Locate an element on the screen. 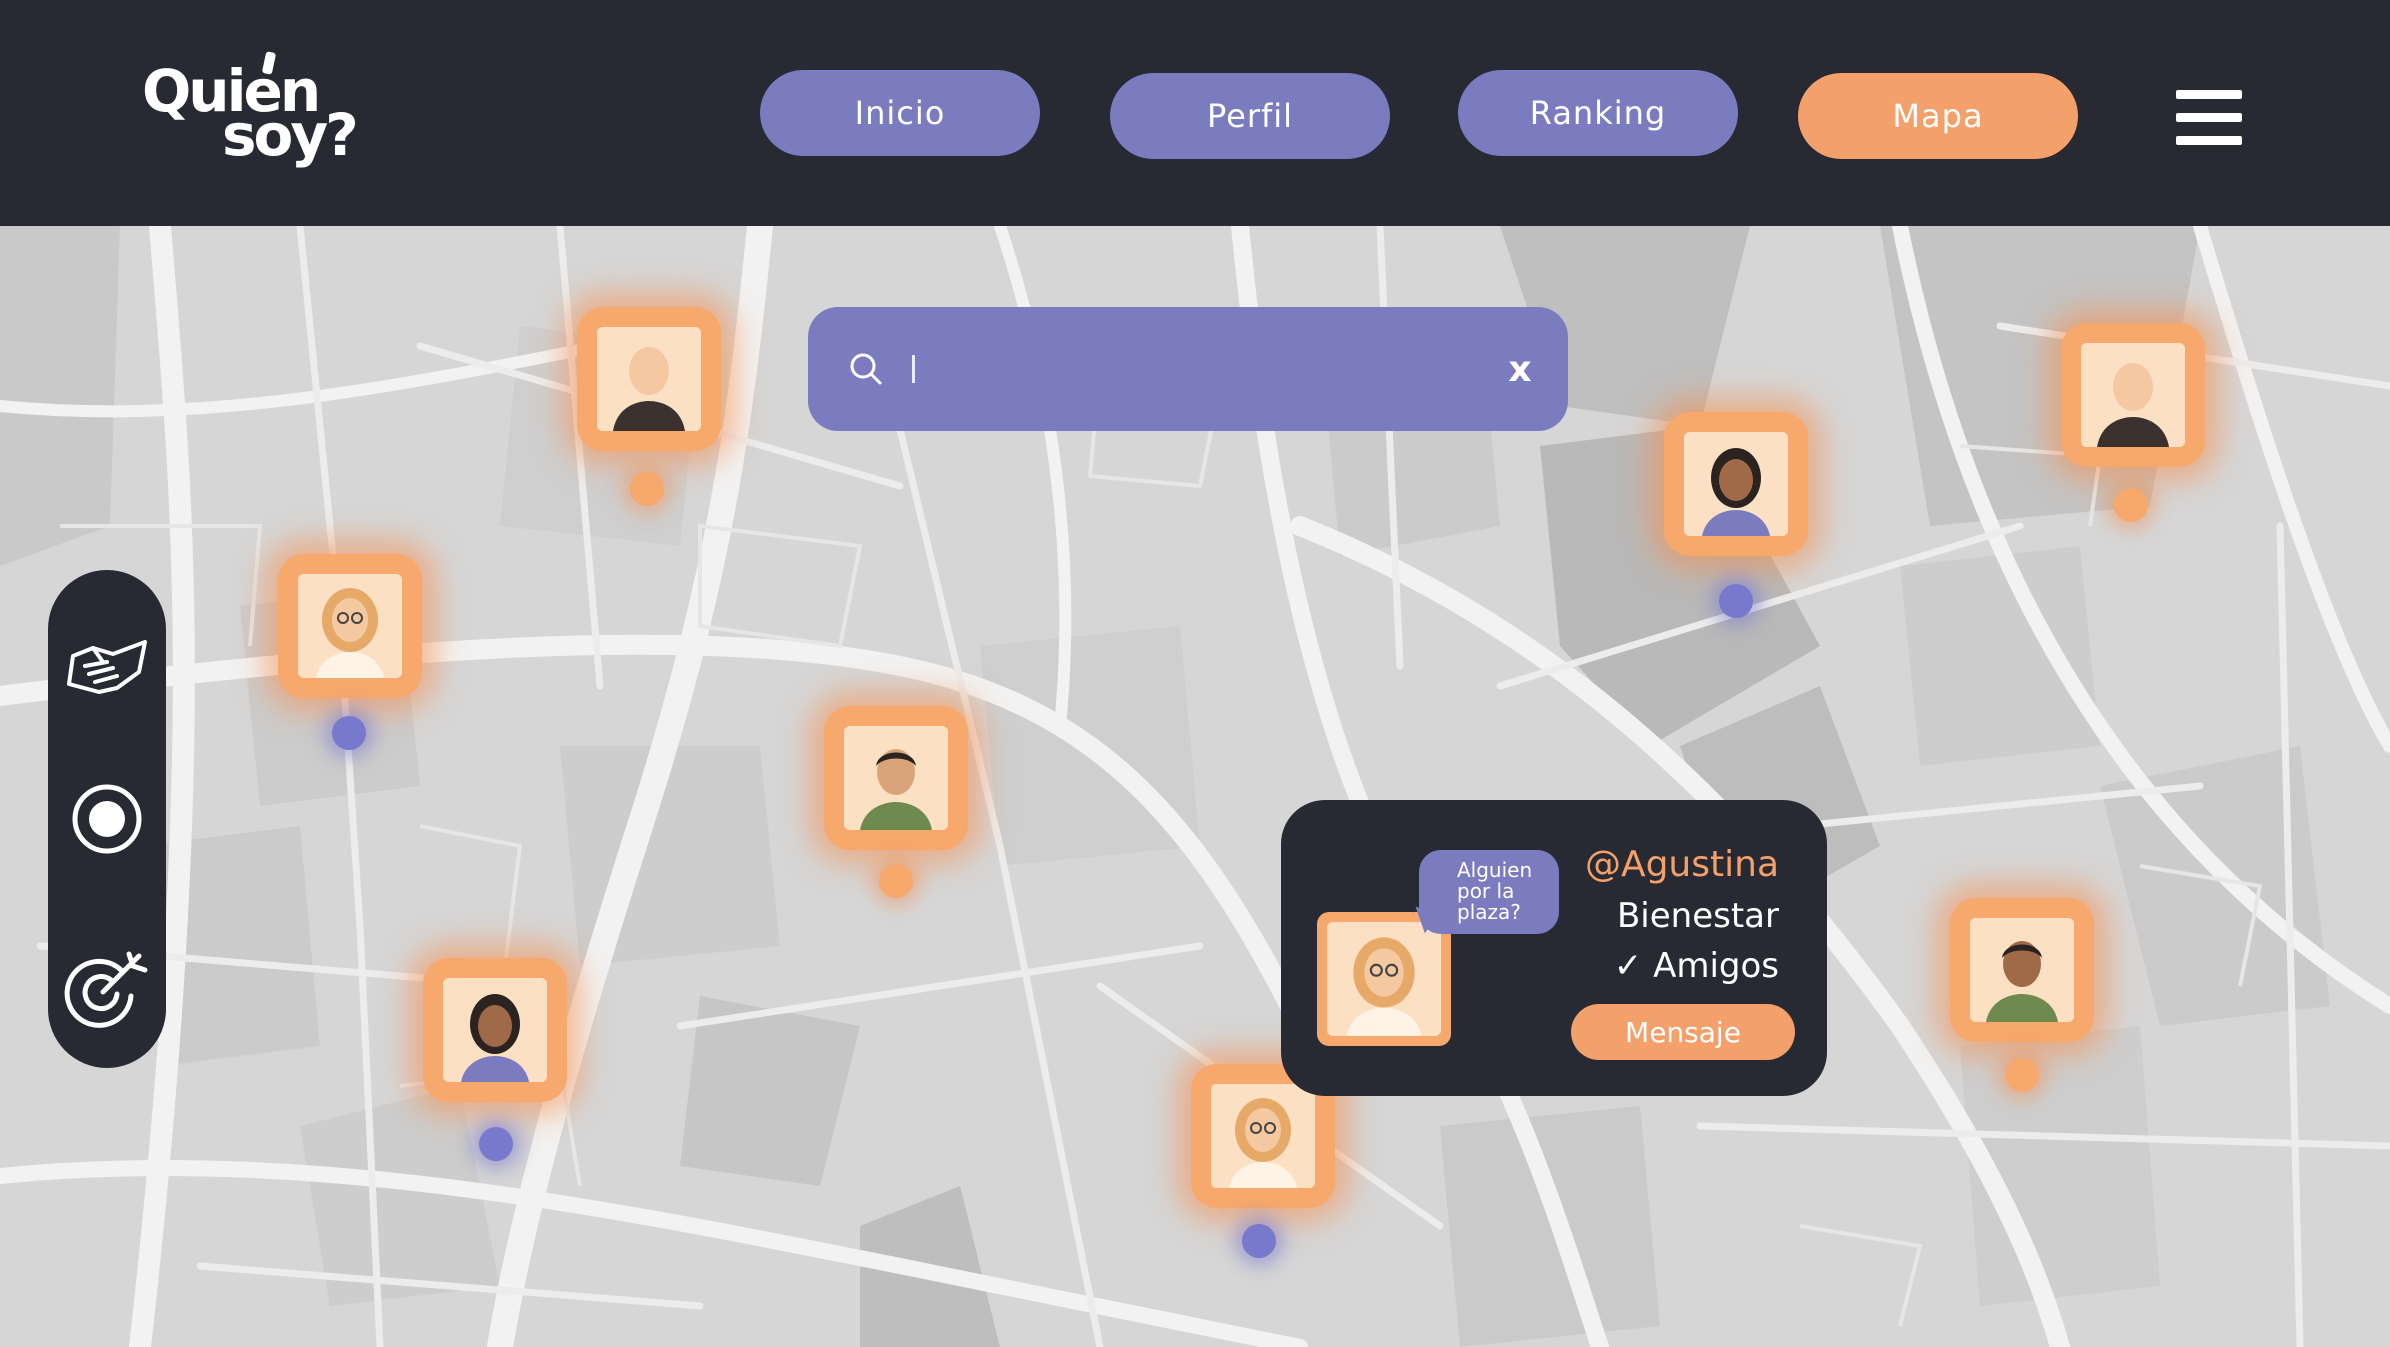  clear-search-button: x is located at coordinates (1520, 369).